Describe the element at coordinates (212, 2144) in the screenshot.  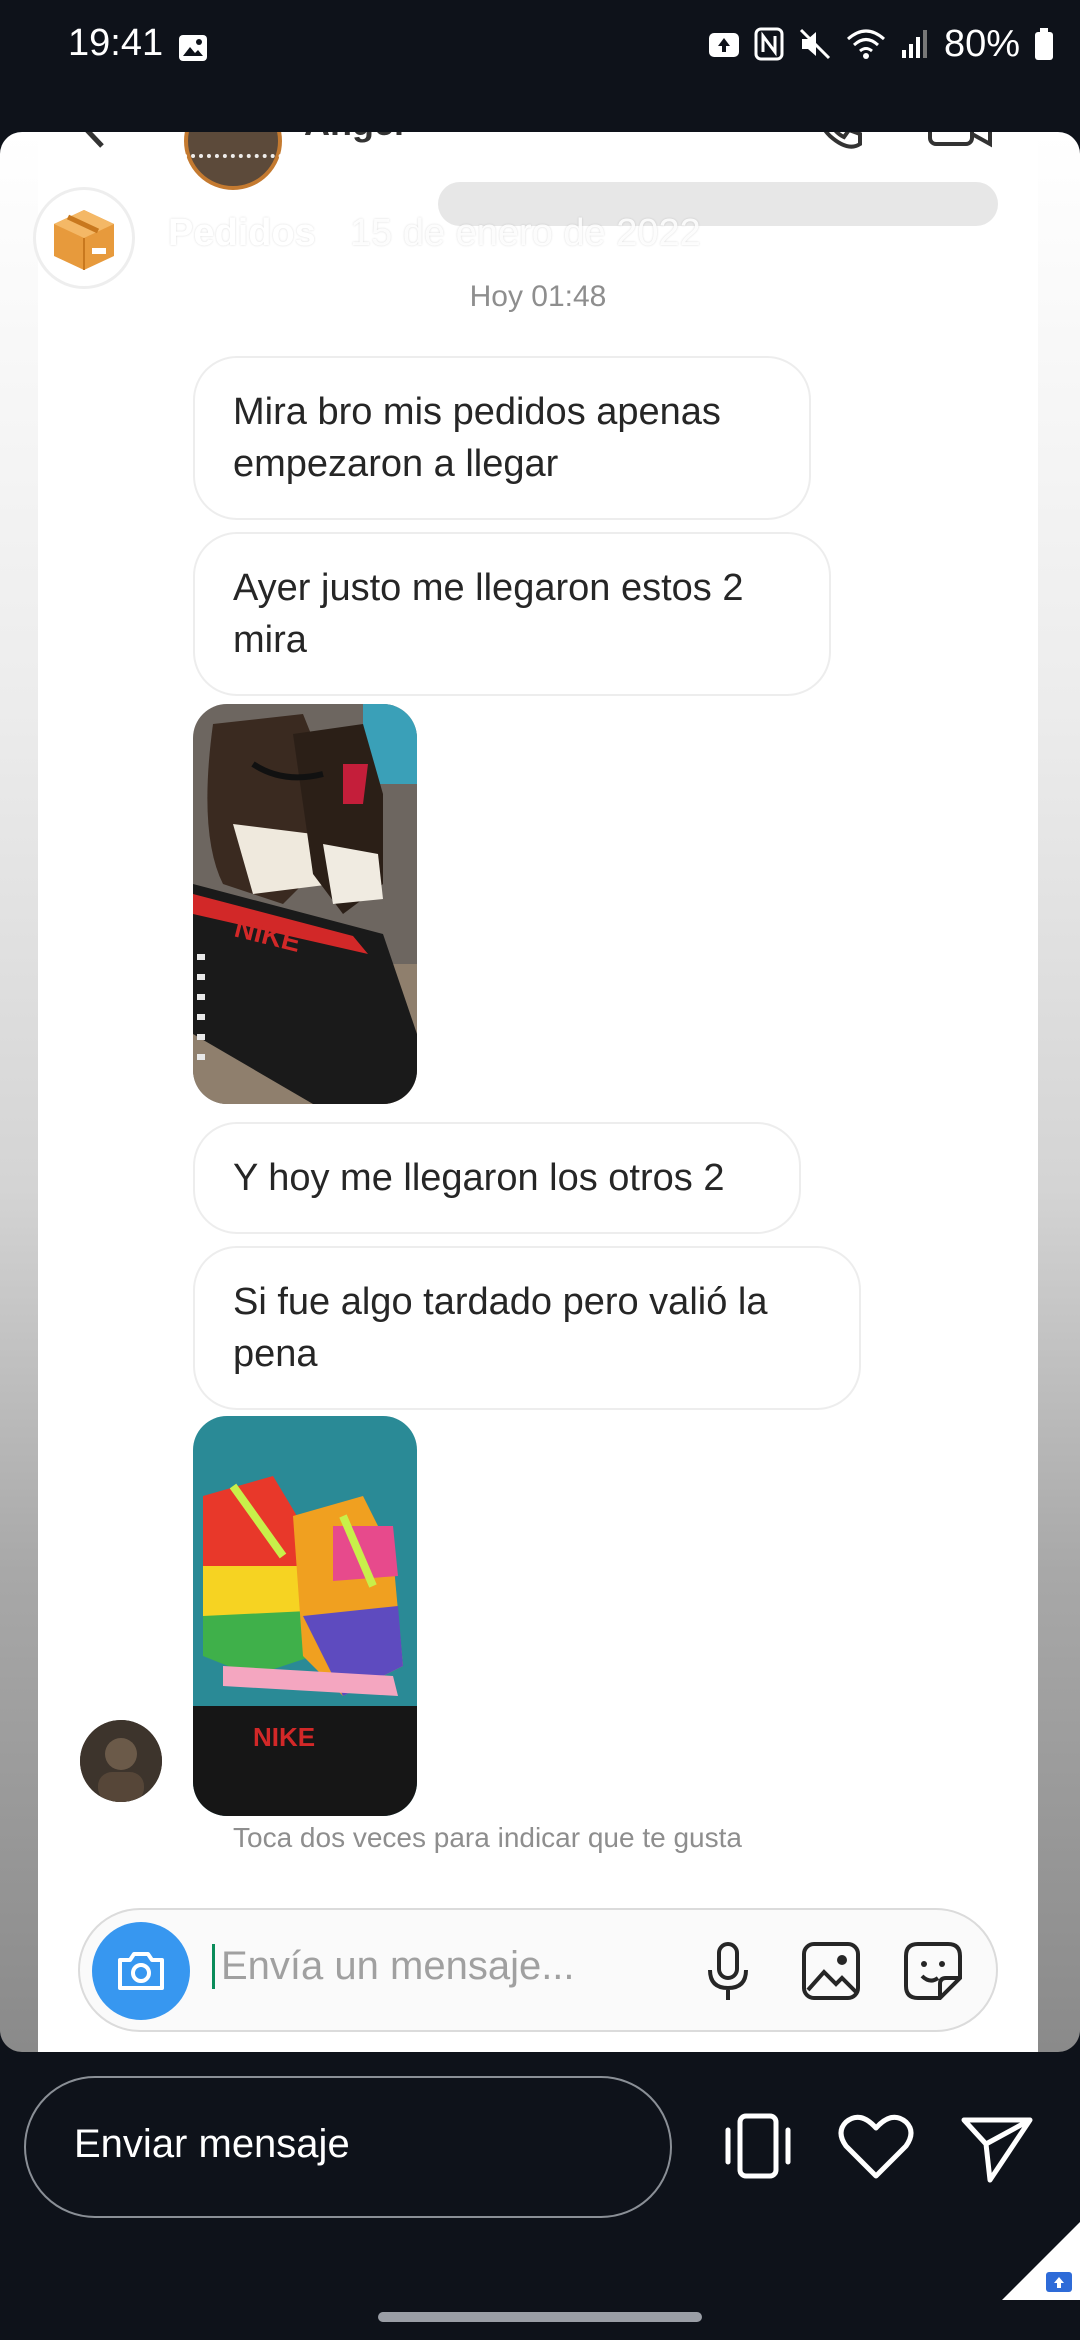
I see `reply-placeholder: Enviar mensaje` at that location.